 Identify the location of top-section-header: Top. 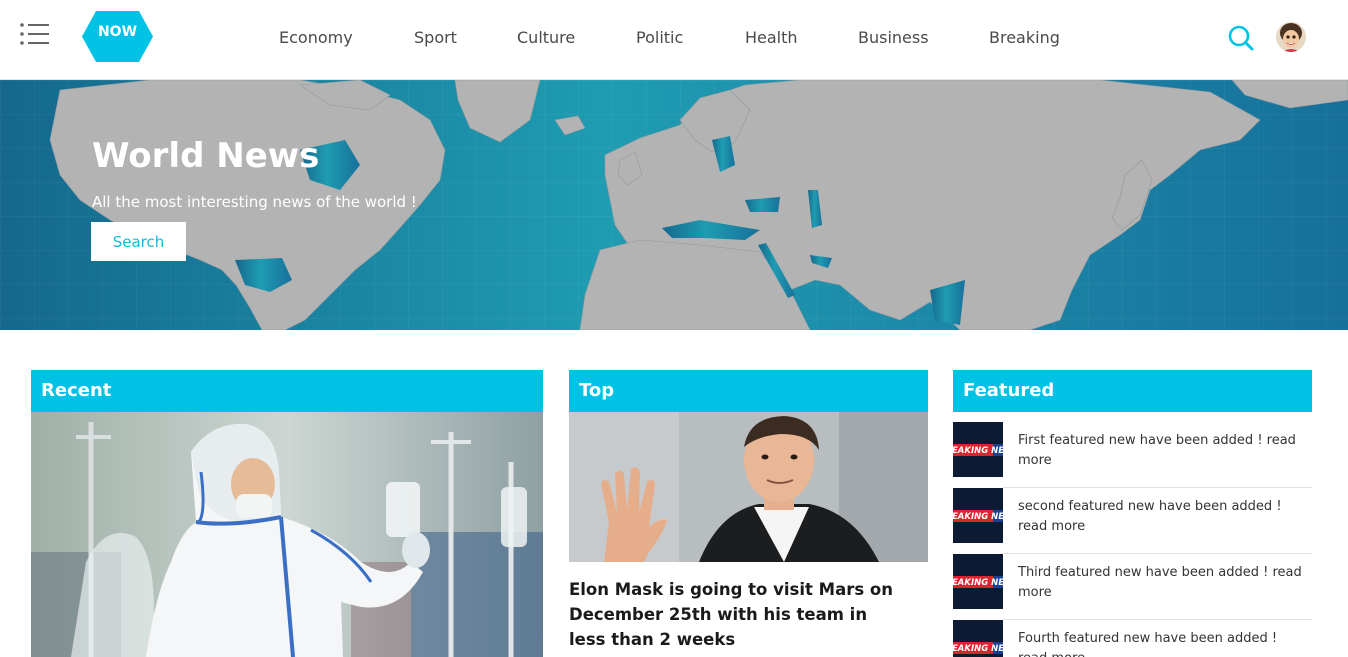
(748, 391).